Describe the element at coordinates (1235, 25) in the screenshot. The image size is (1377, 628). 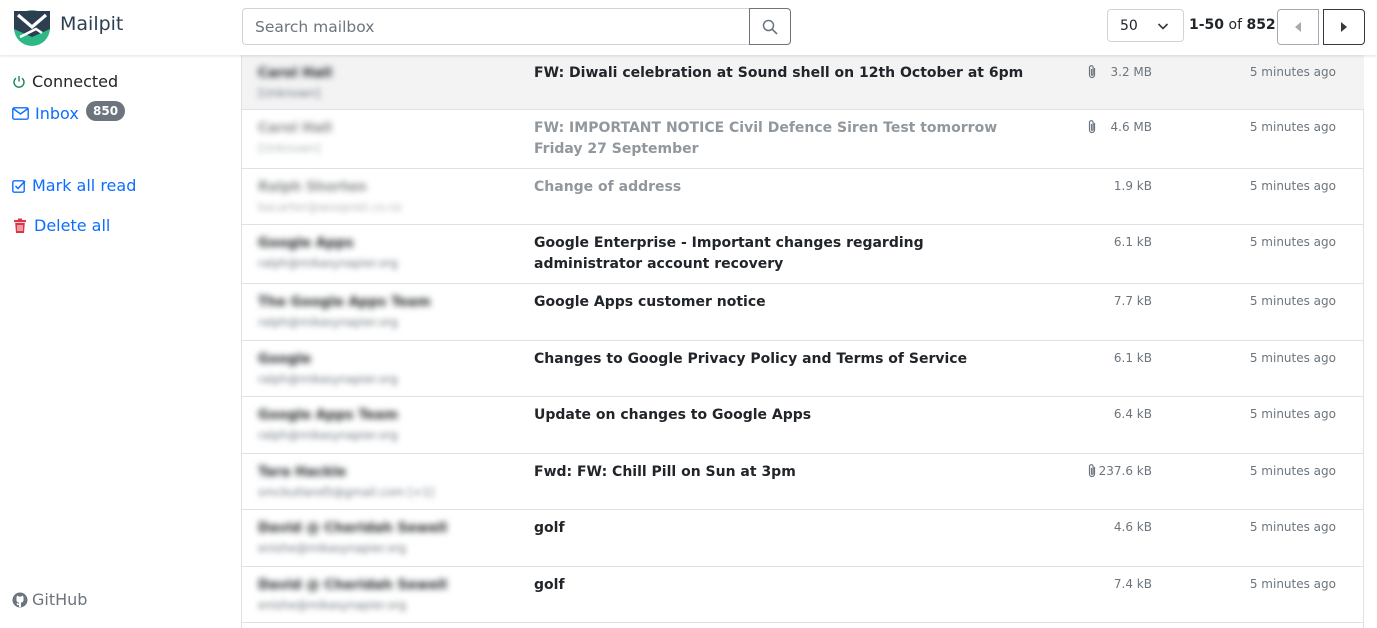
I see `pagination-of: of` at that location.